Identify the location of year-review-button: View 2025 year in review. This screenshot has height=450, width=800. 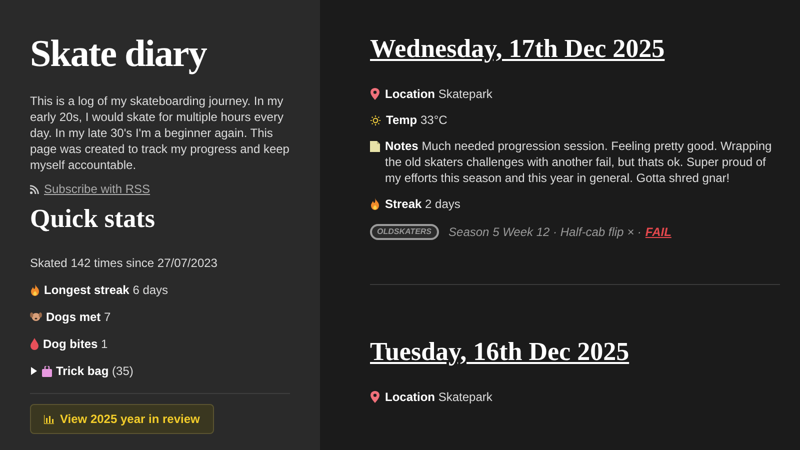
(122, 419).